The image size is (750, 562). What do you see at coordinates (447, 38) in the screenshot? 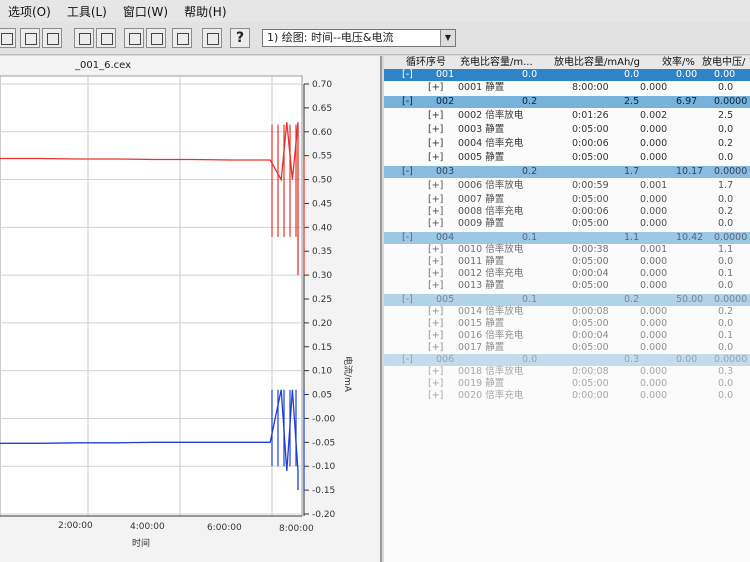
I see `chevron-down-icon: ▼` at bounding box center [447, 38].